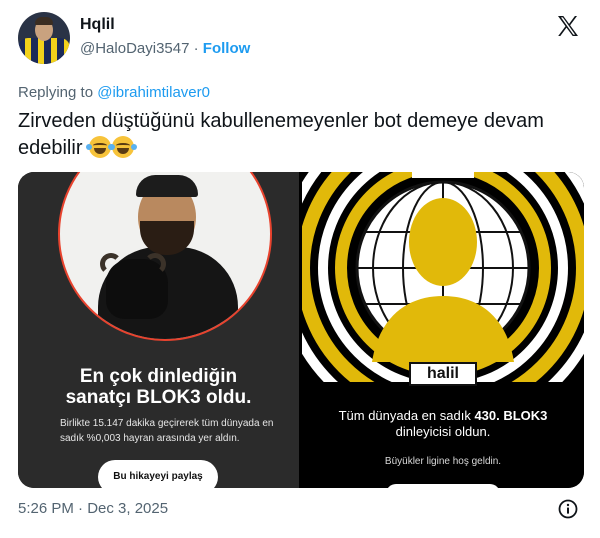  What do you see at coordinates (511, 415) in the screenshot?
I see `right-card-rank: 430. BLOK3` at bounding box center [511, 415].